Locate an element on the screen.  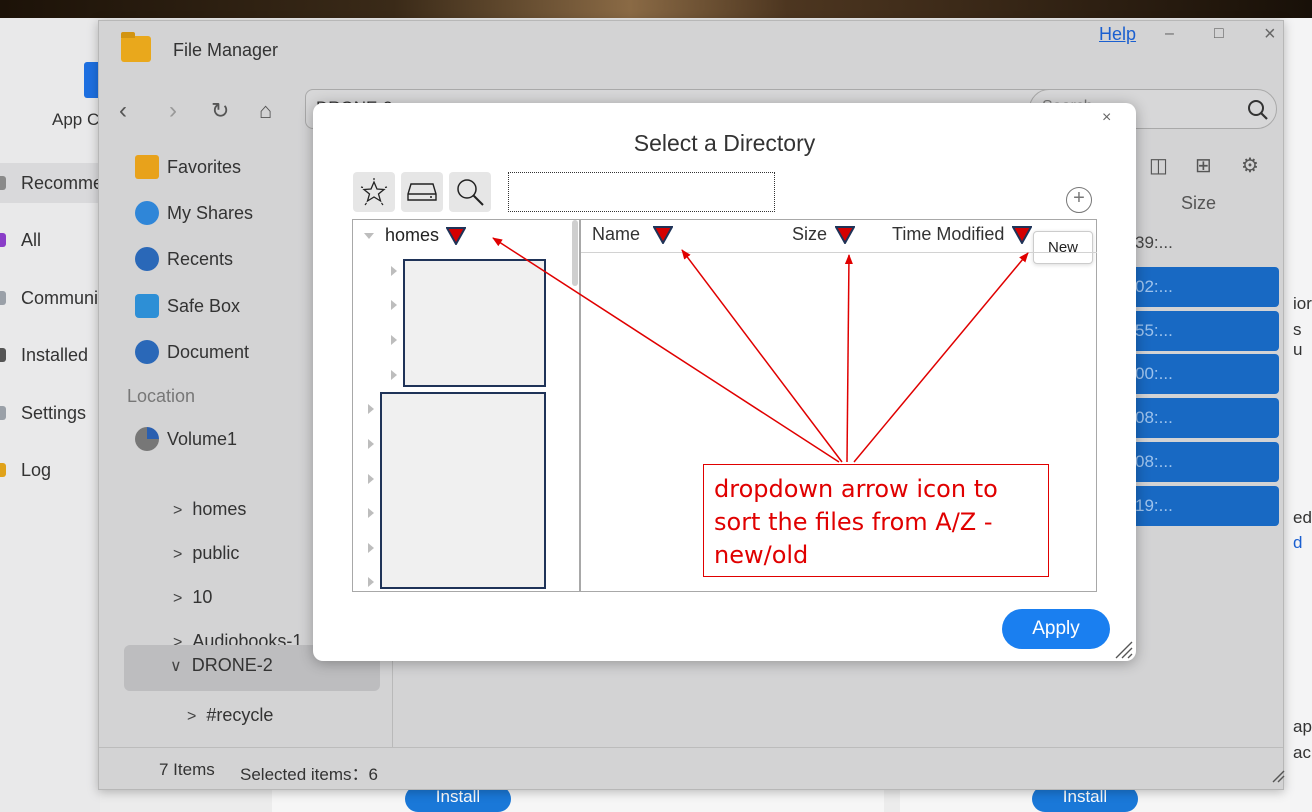
annotation-line: dropdown arrow icon to is located at coordinates (856, 489).